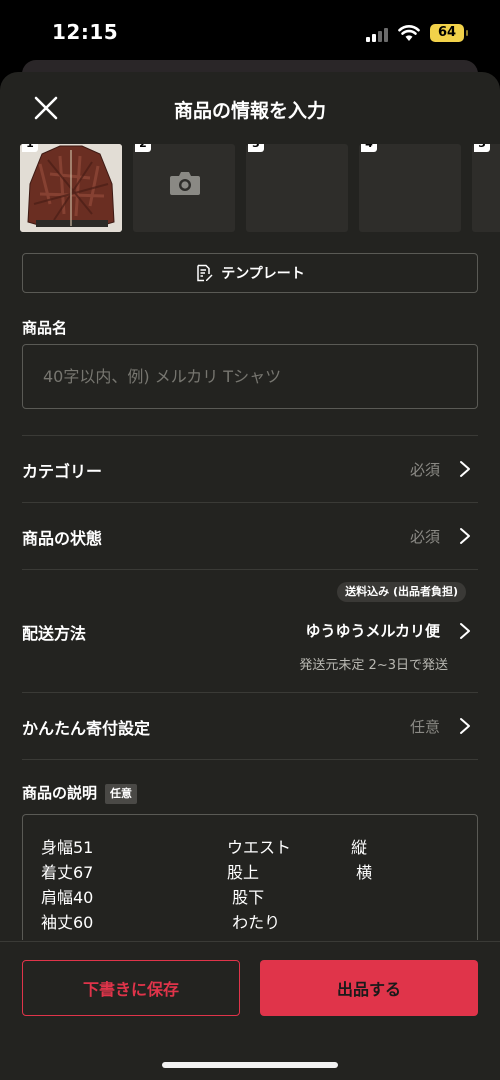 This screenshot has height=1080, width=500. I want to click on product-name-label: 商品名, so click(45, 328).